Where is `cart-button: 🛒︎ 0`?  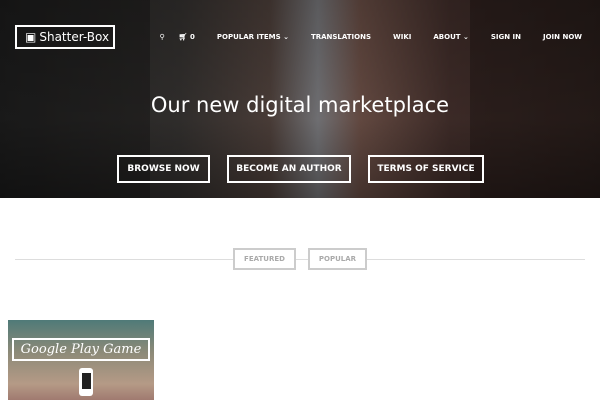
cart-button: 🛒︎ 0 is located at coordinates (187, 37).